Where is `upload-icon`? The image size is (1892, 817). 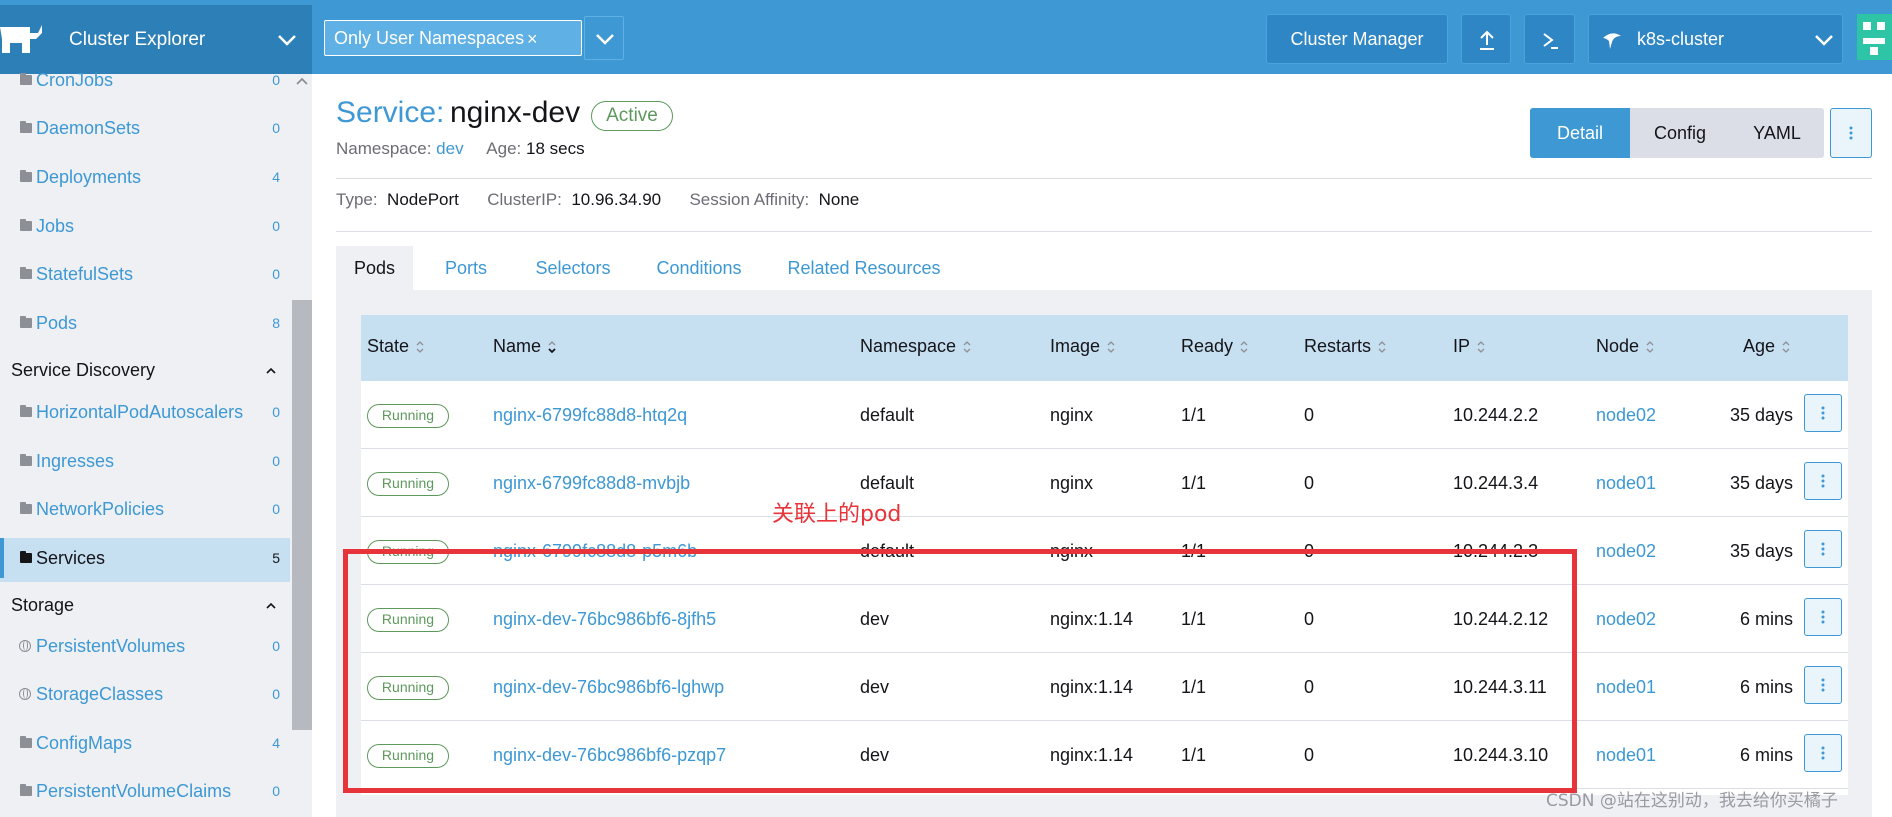
upload-icon is located at coordinates (1487, 40).